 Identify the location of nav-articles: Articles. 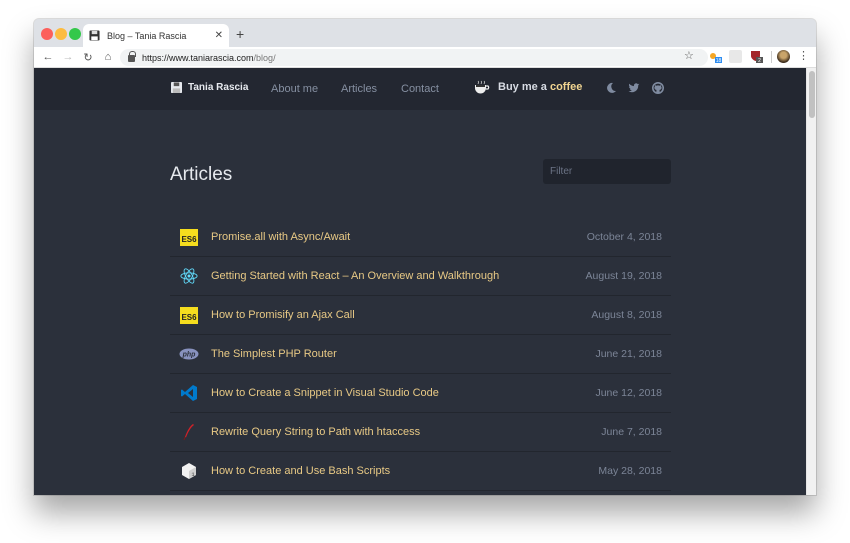
(359, 89).